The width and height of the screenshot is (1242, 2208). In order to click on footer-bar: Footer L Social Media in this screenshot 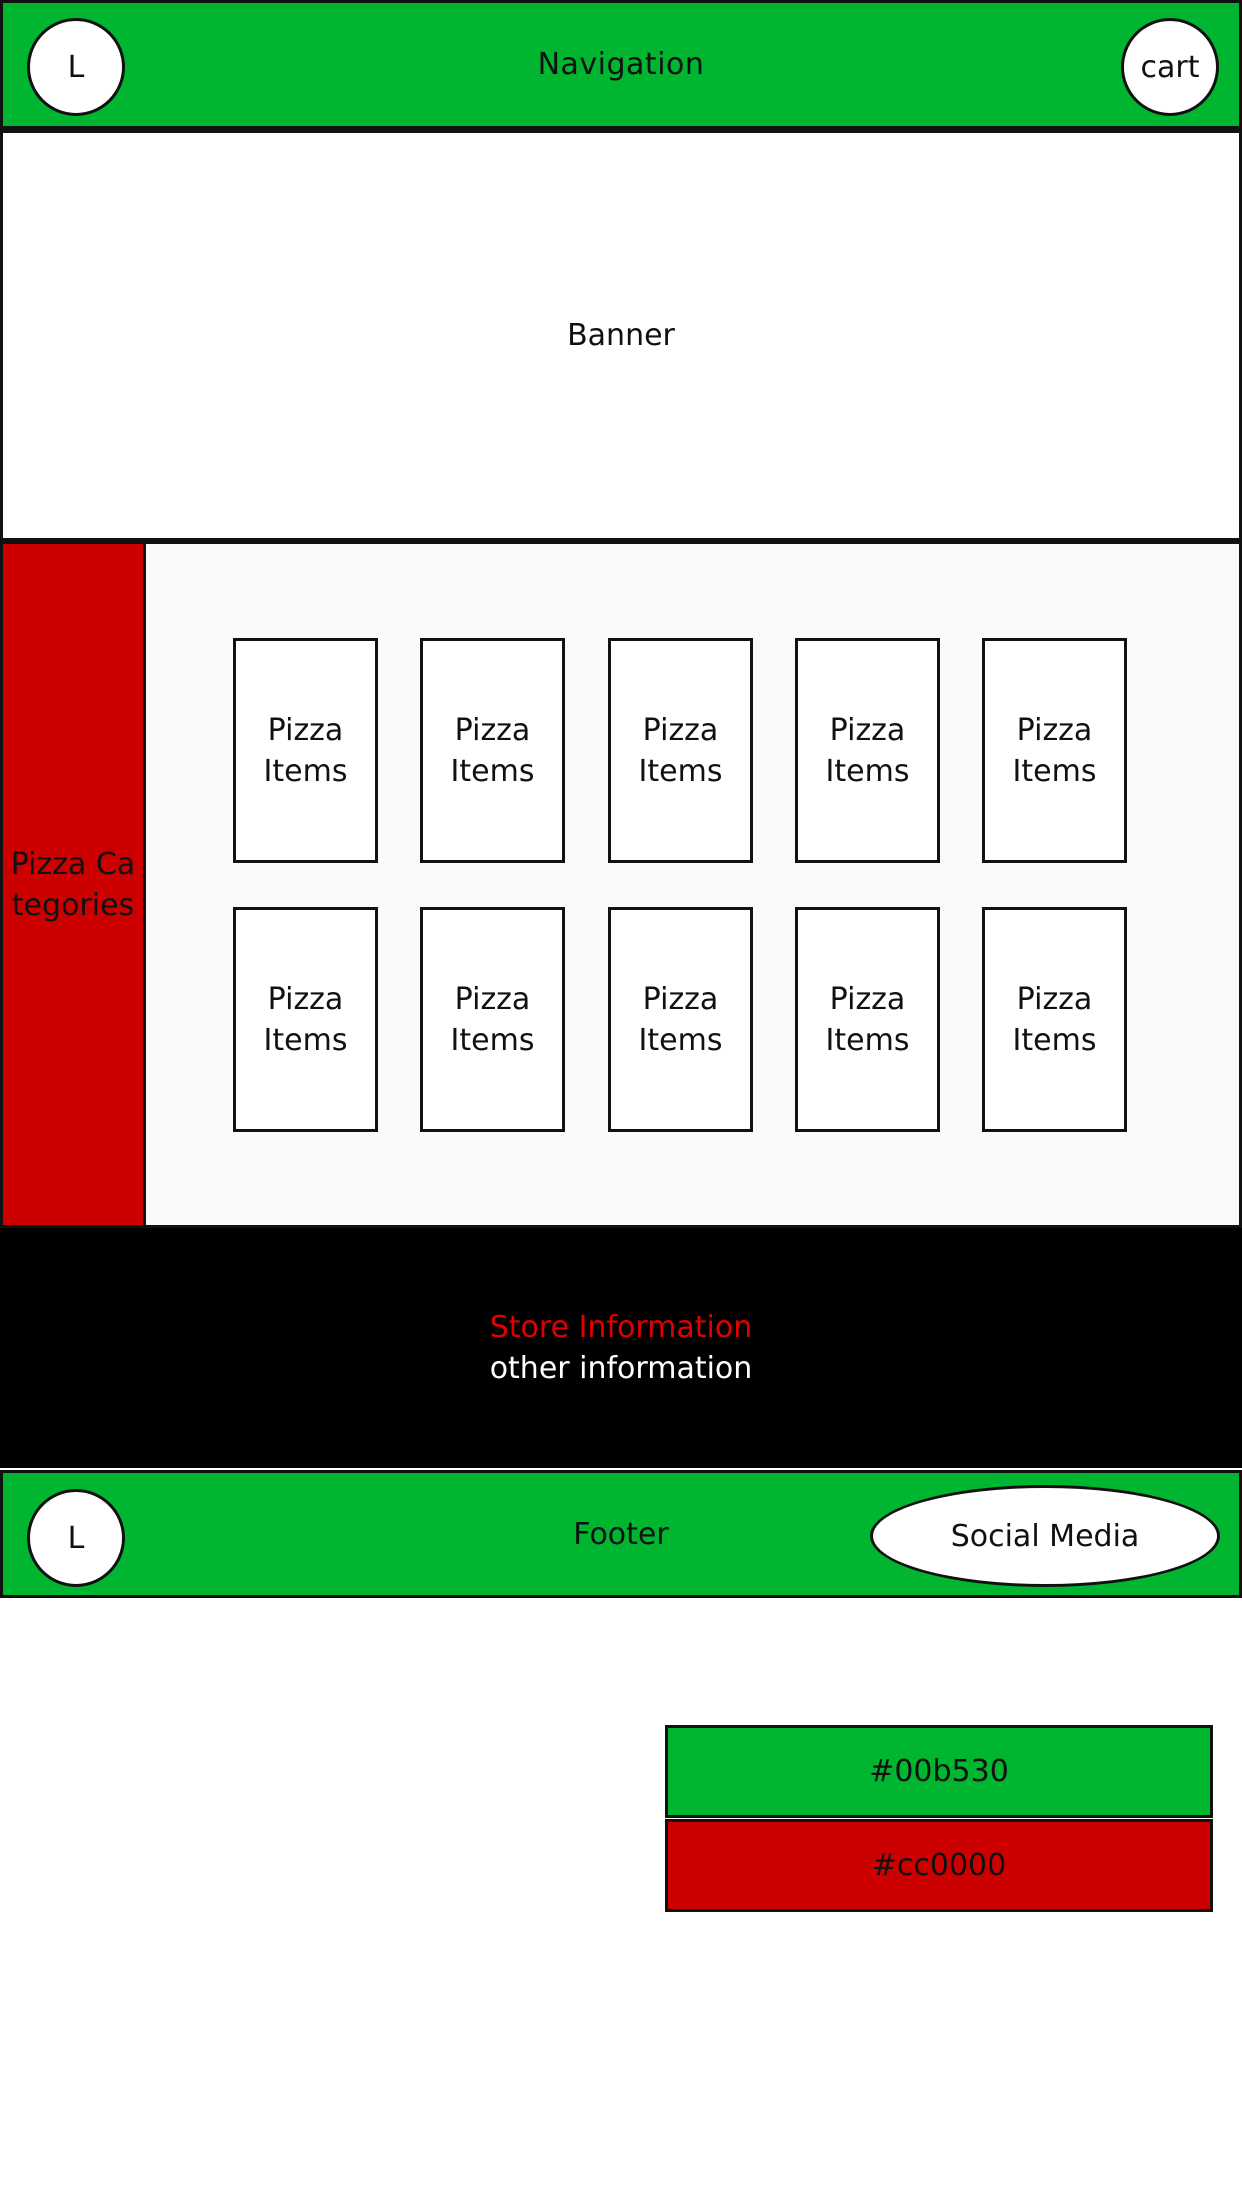, I will do `click(621, 1534)`.